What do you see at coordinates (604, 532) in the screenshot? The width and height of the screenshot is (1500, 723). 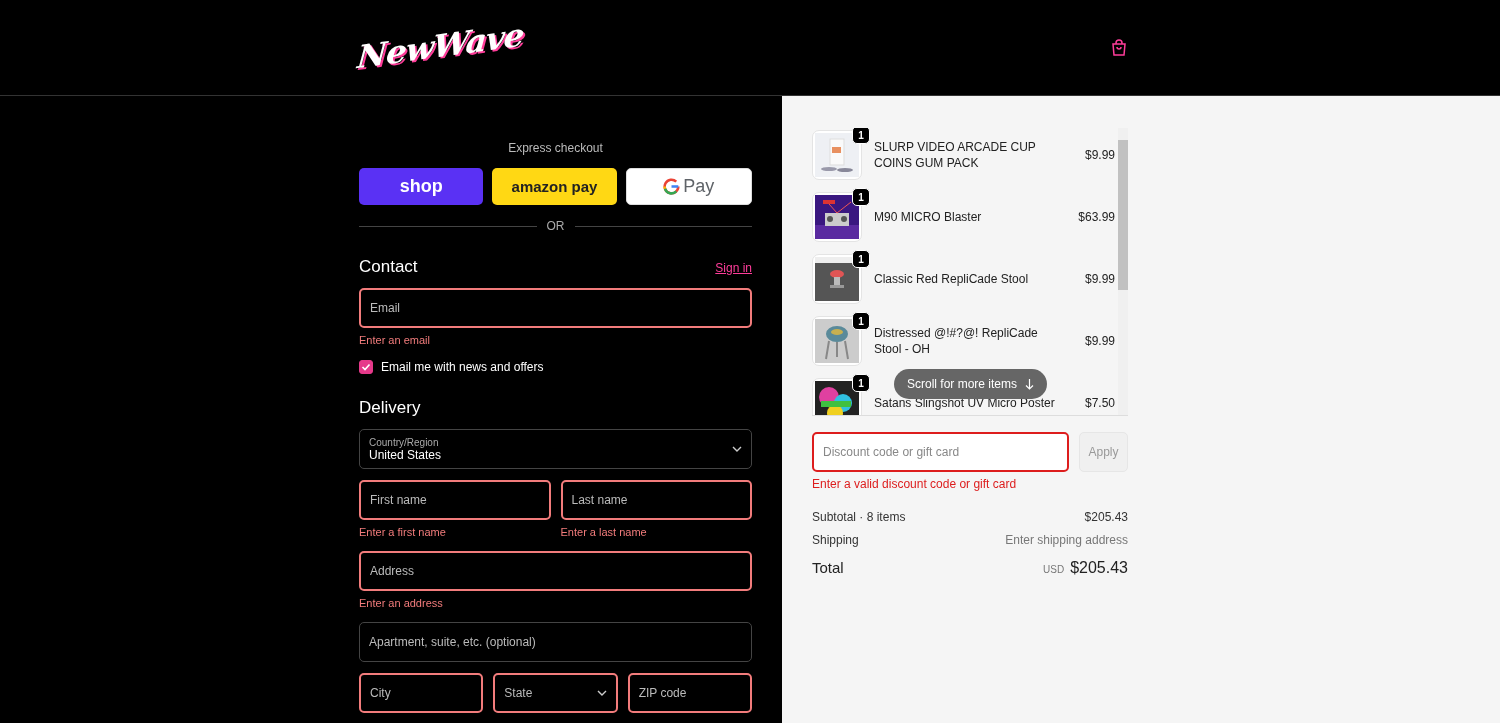 I see `error-message: Enter a last name` at bounding box center [604, 532].